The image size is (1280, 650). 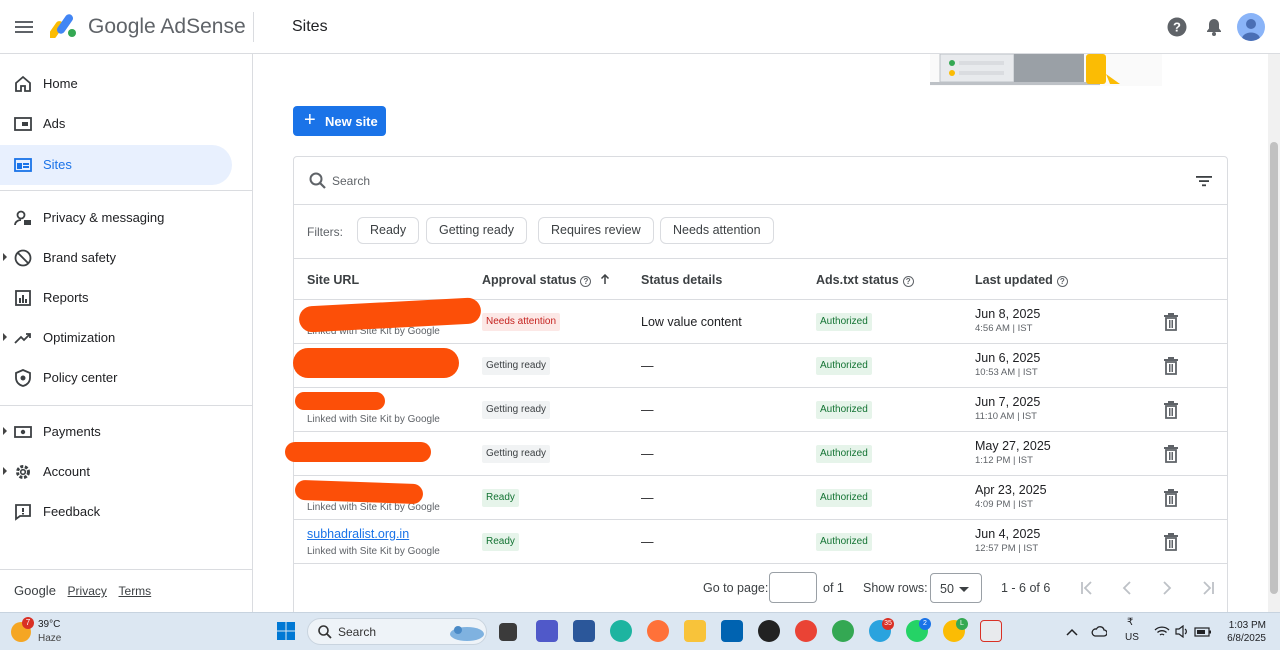 What do you see at coordinates (286, 631) in the screenshot?
I see `windows-start-icon` at bounding box center [286, 631].